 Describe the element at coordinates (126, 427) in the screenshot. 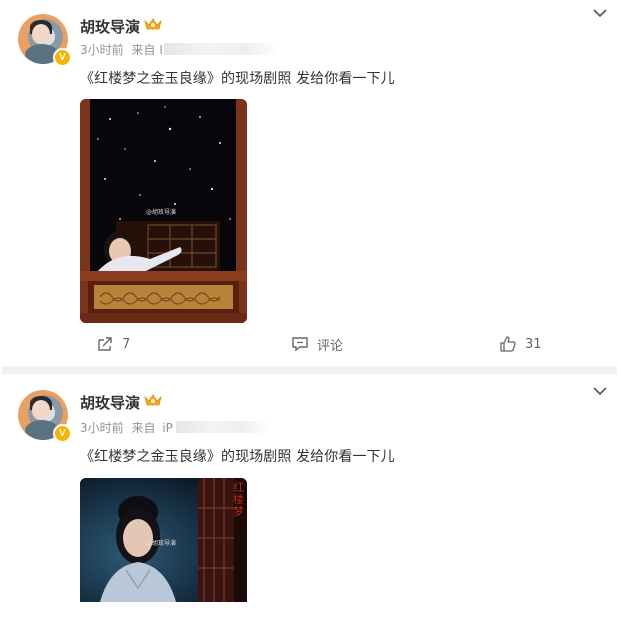

I see `post-meta: 3小时前 来自 iP` at that location.